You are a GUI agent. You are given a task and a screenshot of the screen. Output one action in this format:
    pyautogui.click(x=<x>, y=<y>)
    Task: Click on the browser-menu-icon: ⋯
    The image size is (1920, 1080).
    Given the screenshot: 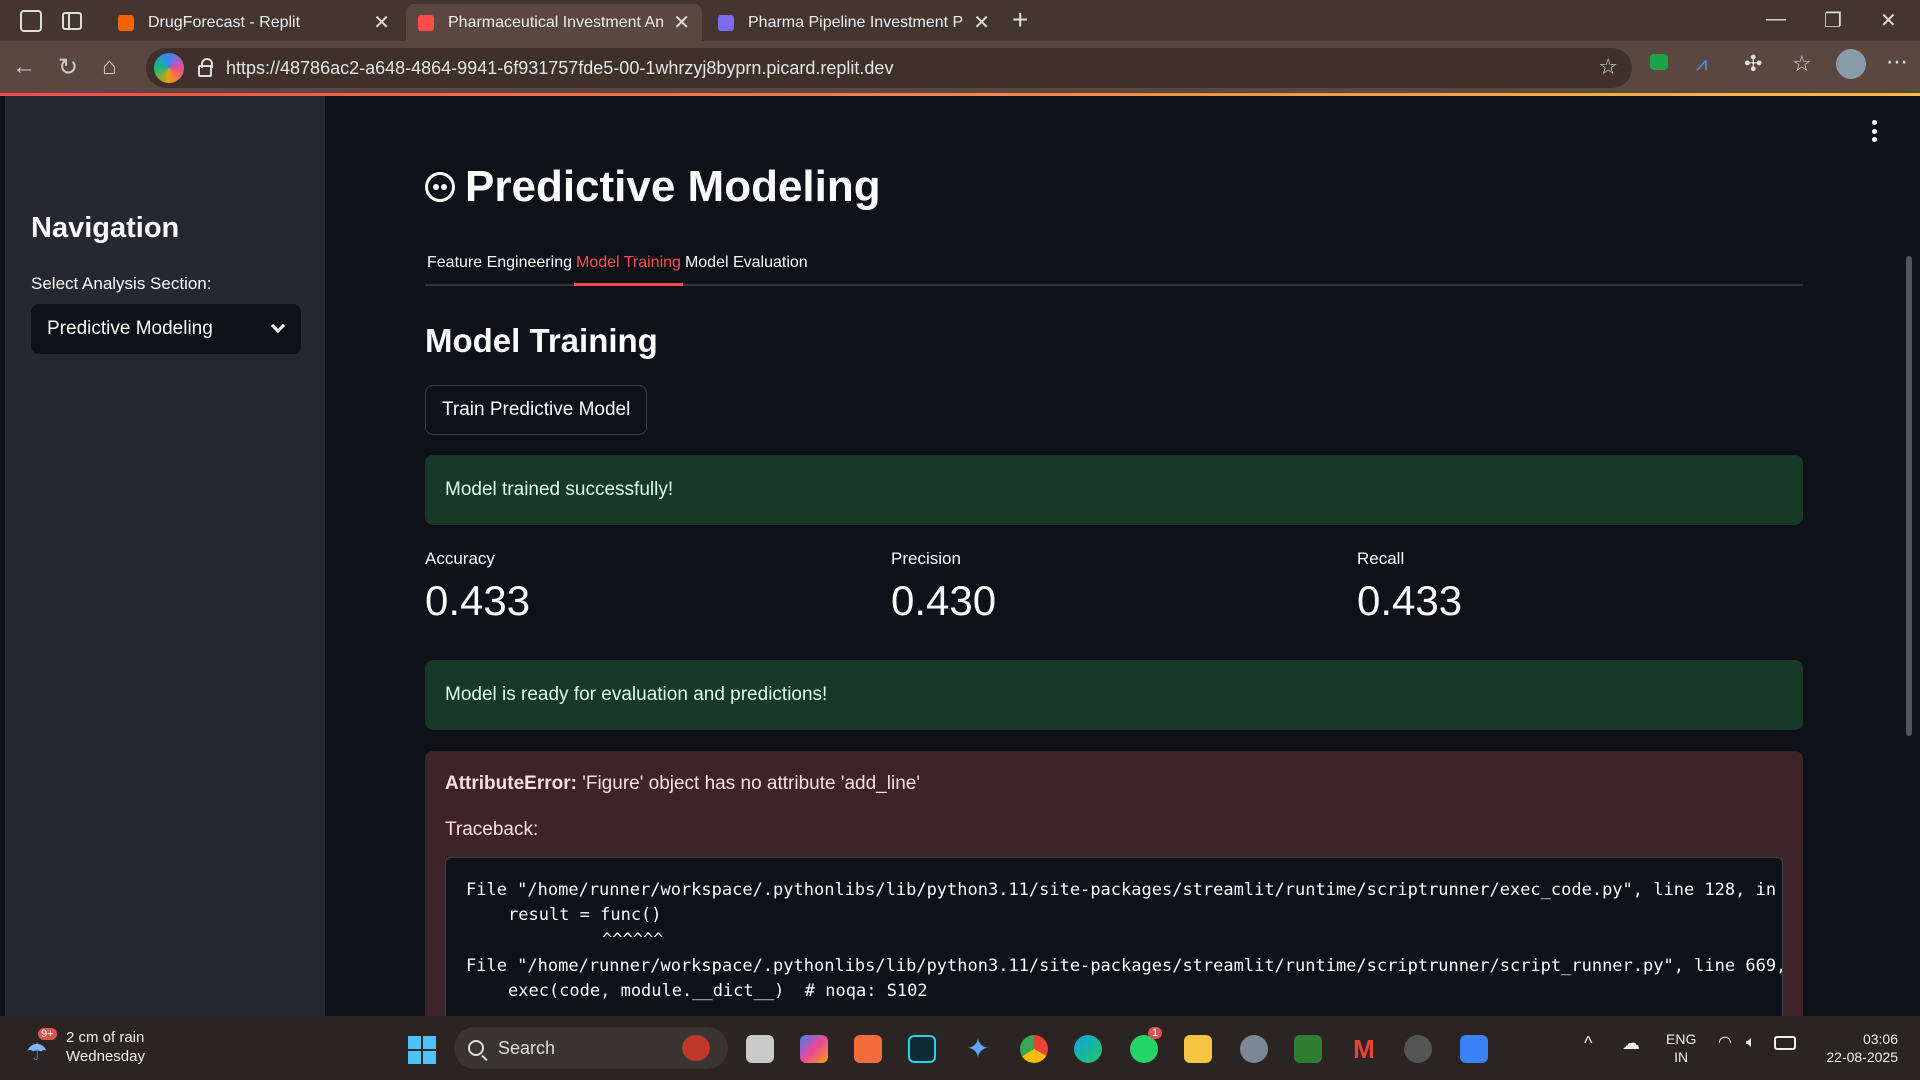 What is the action you would take?
    pyautogui.click(x=1898, y=61)
    